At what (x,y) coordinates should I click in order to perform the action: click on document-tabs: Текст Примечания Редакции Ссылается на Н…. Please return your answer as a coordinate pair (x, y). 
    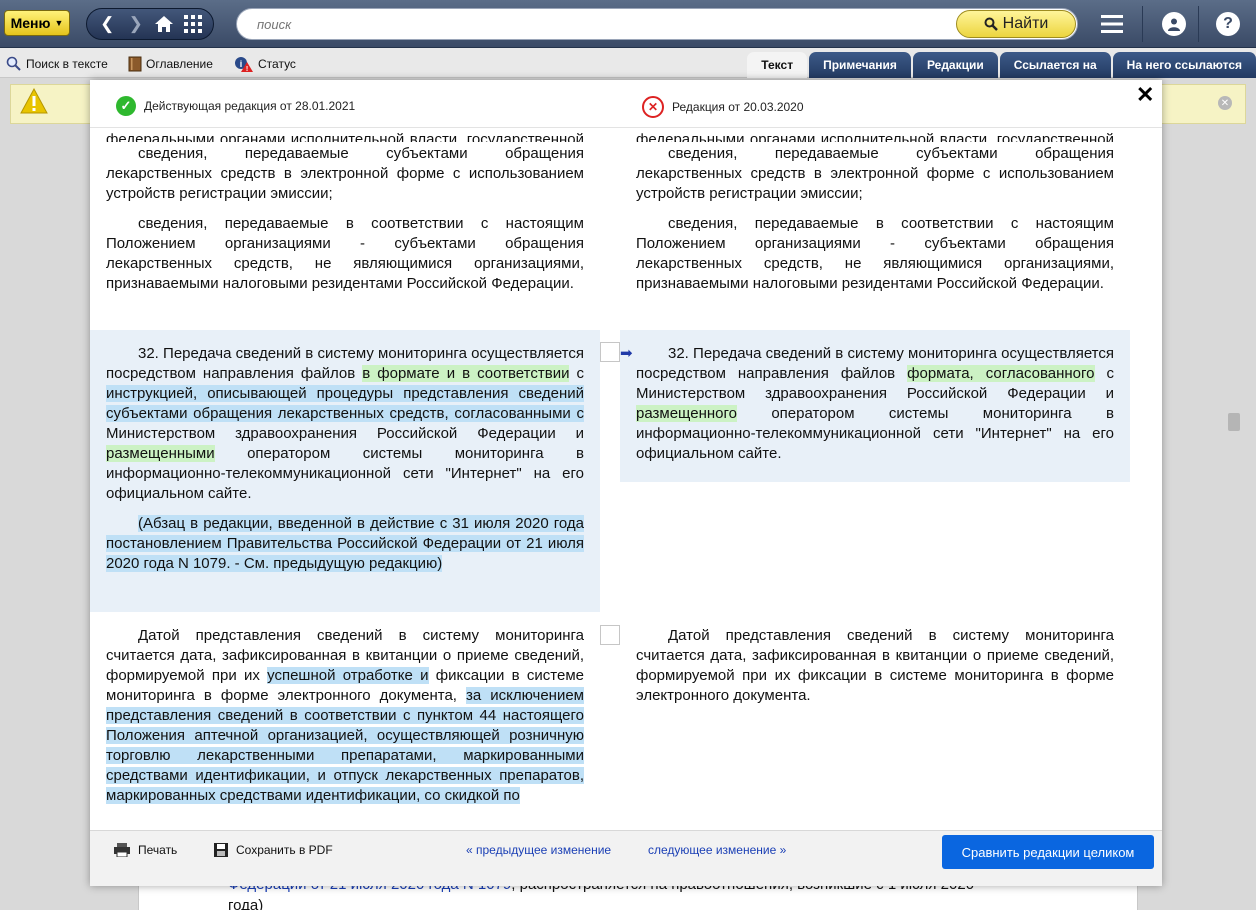
    Looking at the image, I should click on (1001, 65).